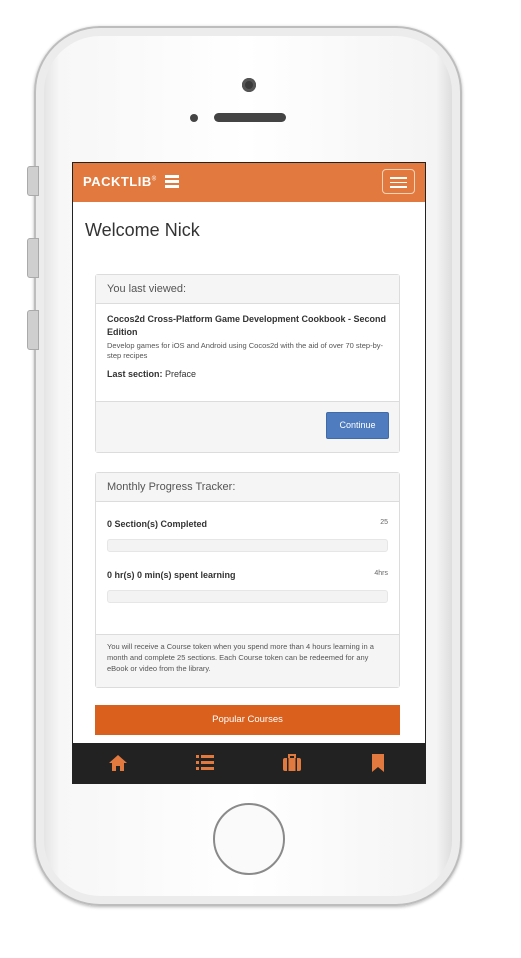  Describe the element at coordinates (154, 179) in the screenshot. I see `brand-mark: ®` at that location.